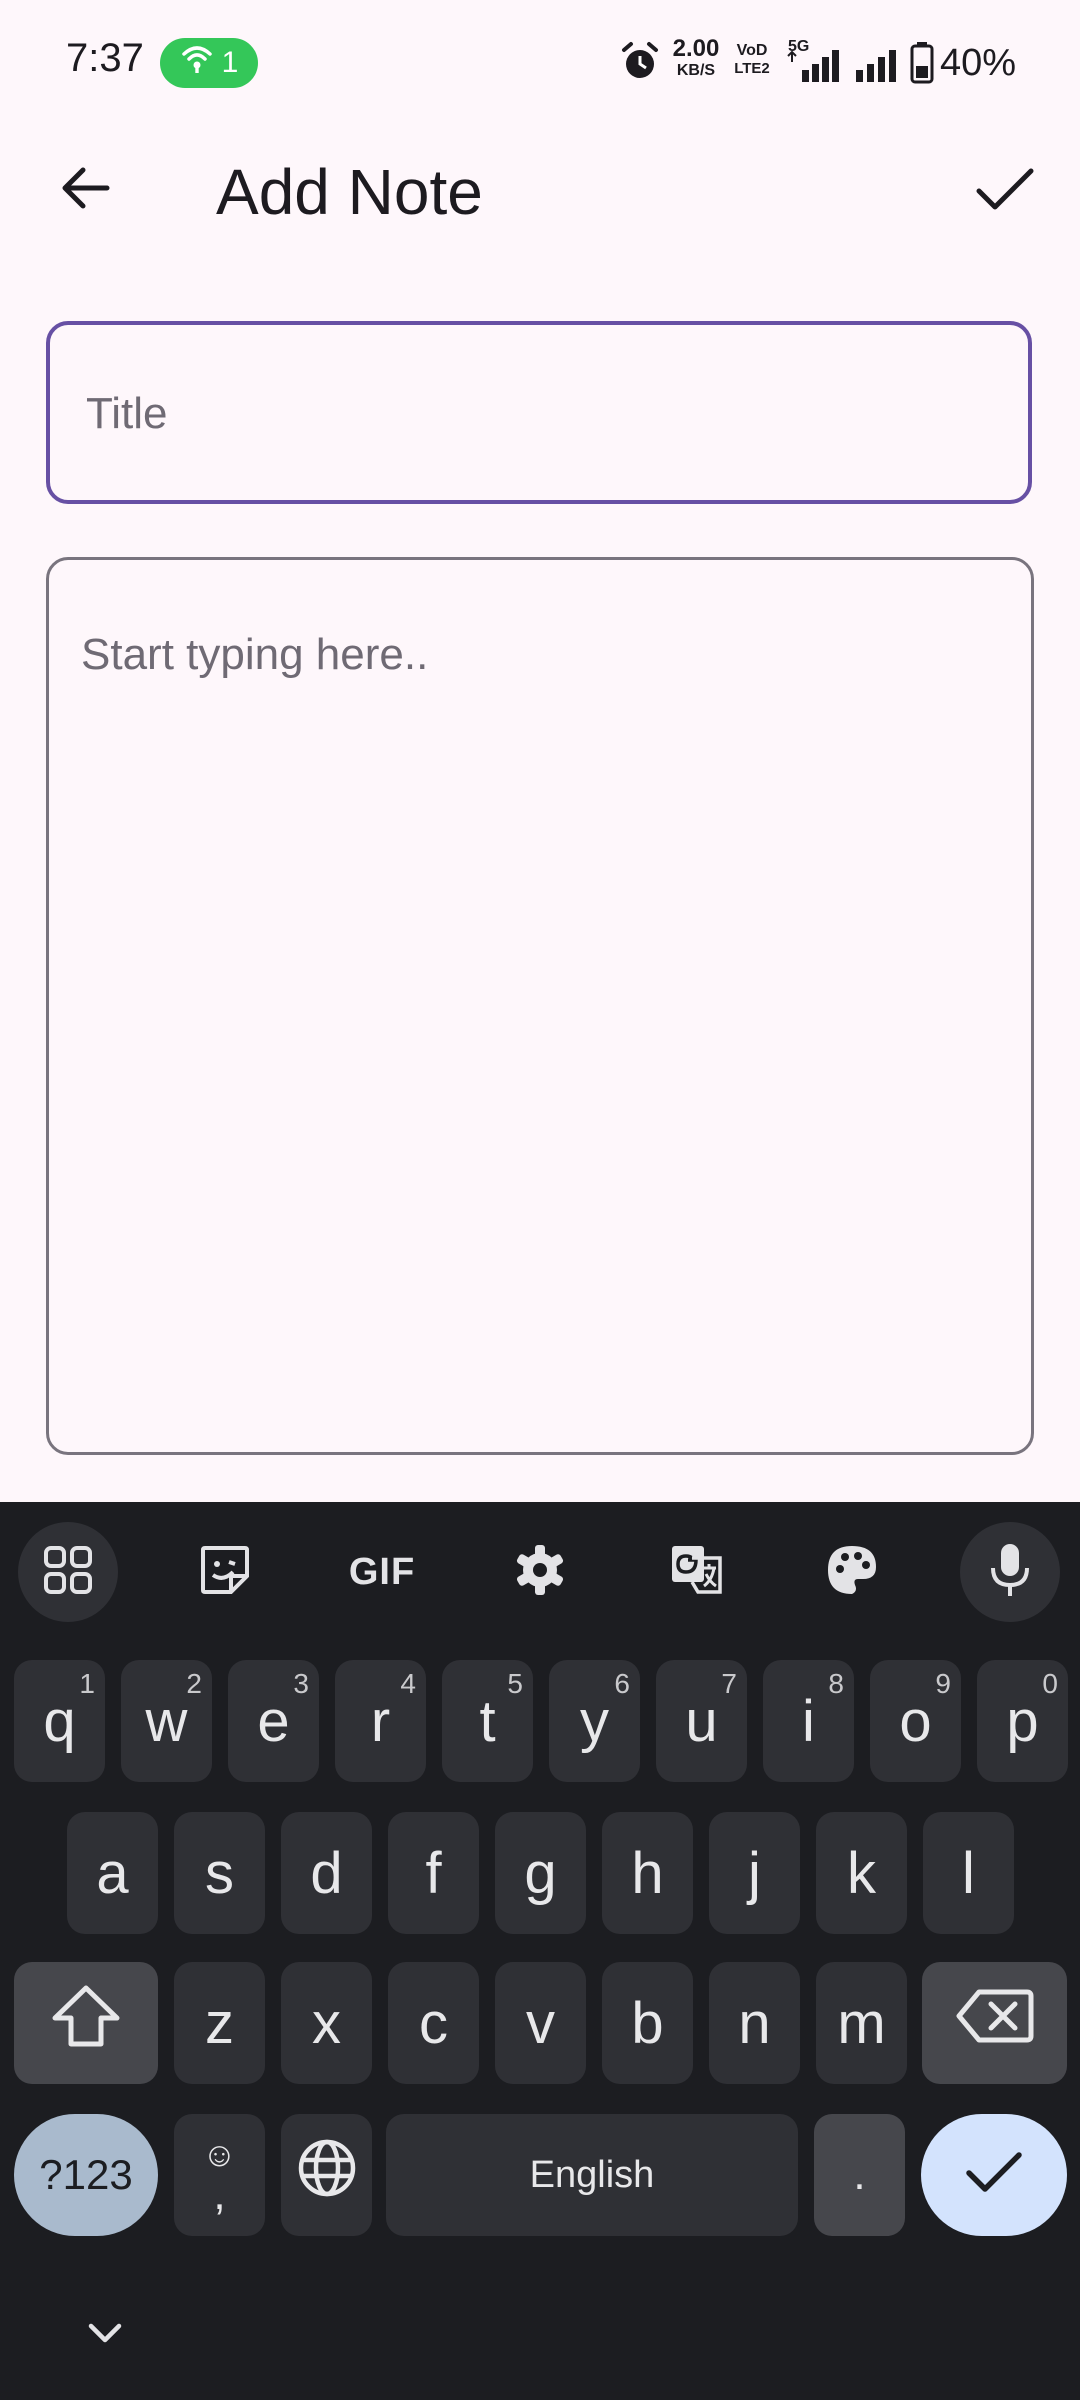  I want to click on key-t: t5, so click(487, 1721).